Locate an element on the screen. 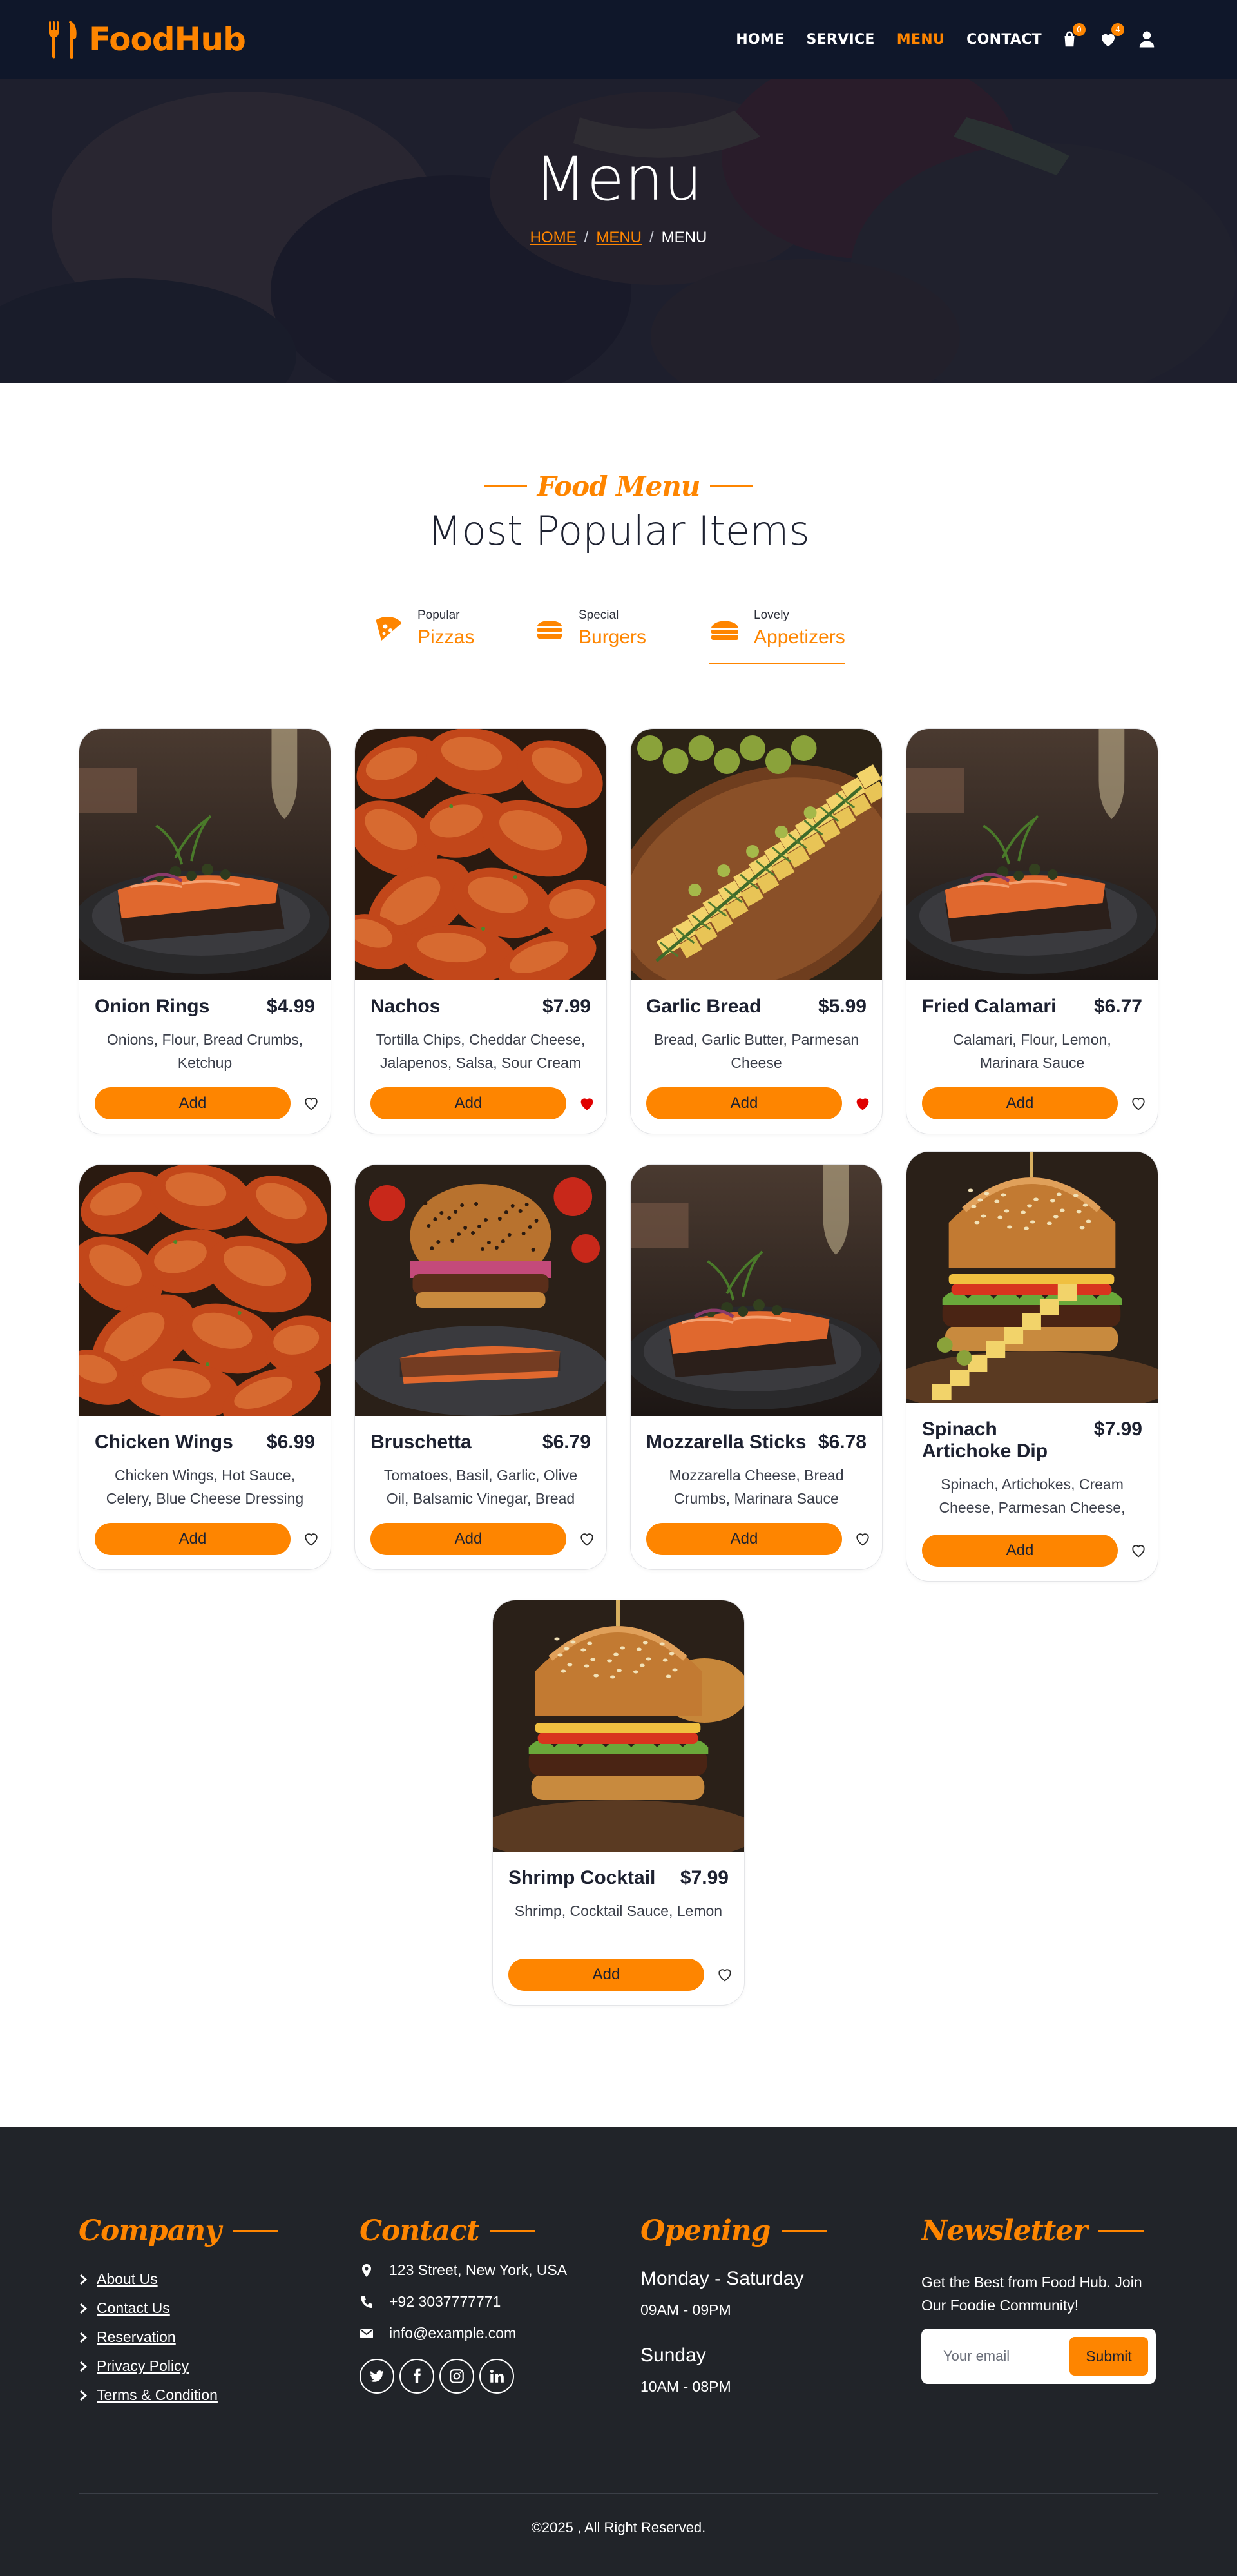 This screenshot has width=1237, height=2576. footer-company-title: Company is located at coordinates (150, 2230).